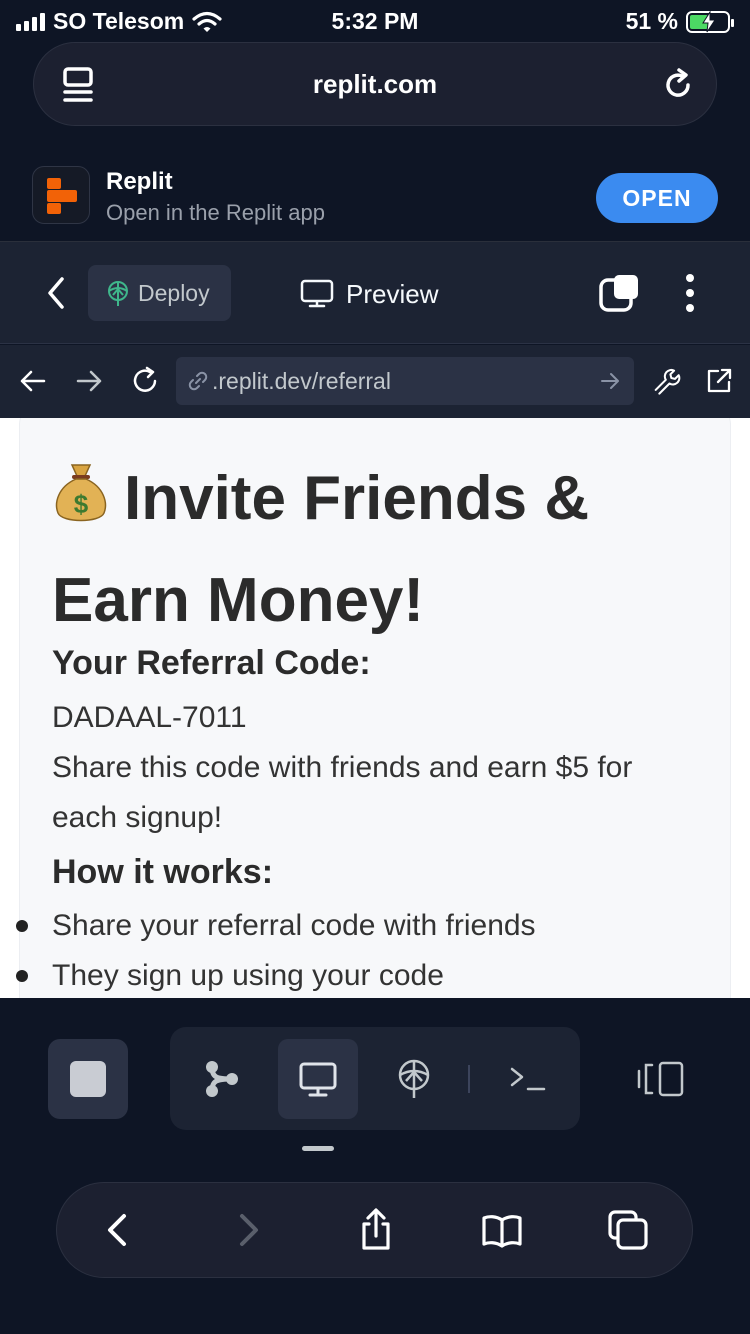 The height and width of the screenshot is (1334, 750). I want to click on shell-pane-button, so click(528, 1079).